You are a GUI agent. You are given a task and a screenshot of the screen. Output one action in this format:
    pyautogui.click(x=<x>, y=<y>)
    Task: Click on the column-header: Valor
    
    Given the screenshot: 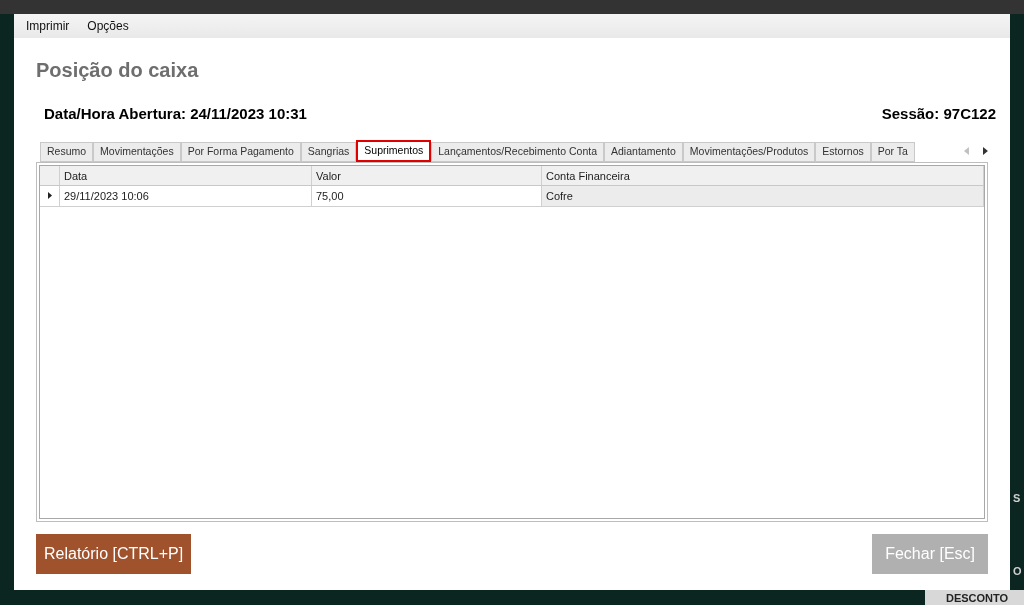 What is the action you would take?
    pyautogui.click(x=427, y=175)
    